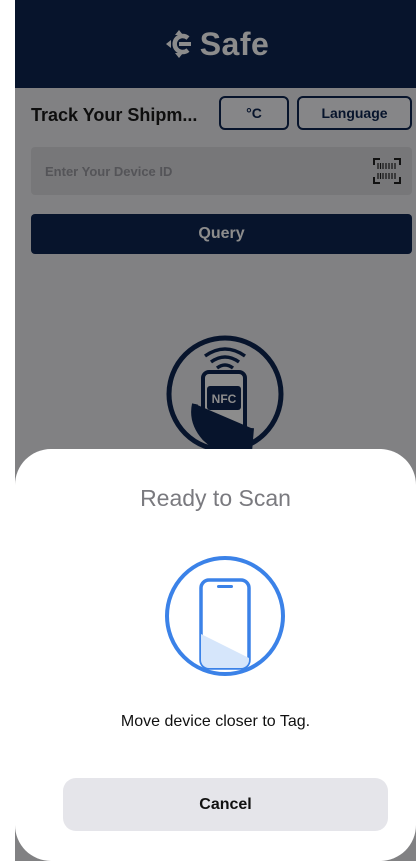 The width and height of the screenshot is (416, 861). Describe the element at coordinates (225, 618) in the screenshot. I see `phone-scan-icon` at that location.